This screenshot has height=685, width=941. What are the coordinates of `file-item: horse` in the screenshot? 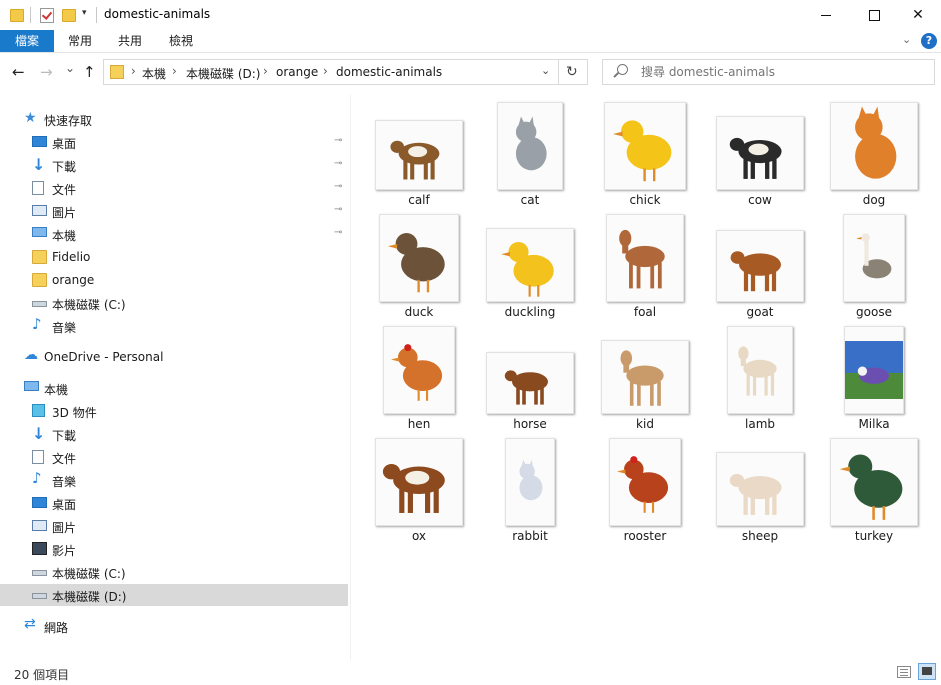 It's located at (530, 377).